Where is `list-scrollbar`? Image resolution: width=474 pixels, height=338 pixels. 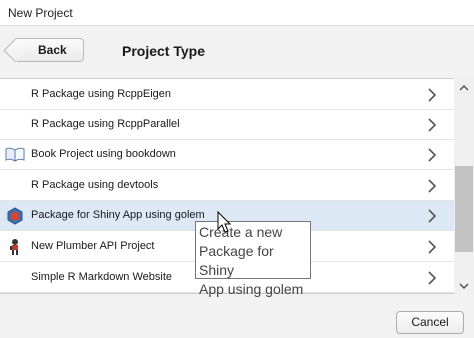 list-scrollbar is located at coordinates (464, 186).